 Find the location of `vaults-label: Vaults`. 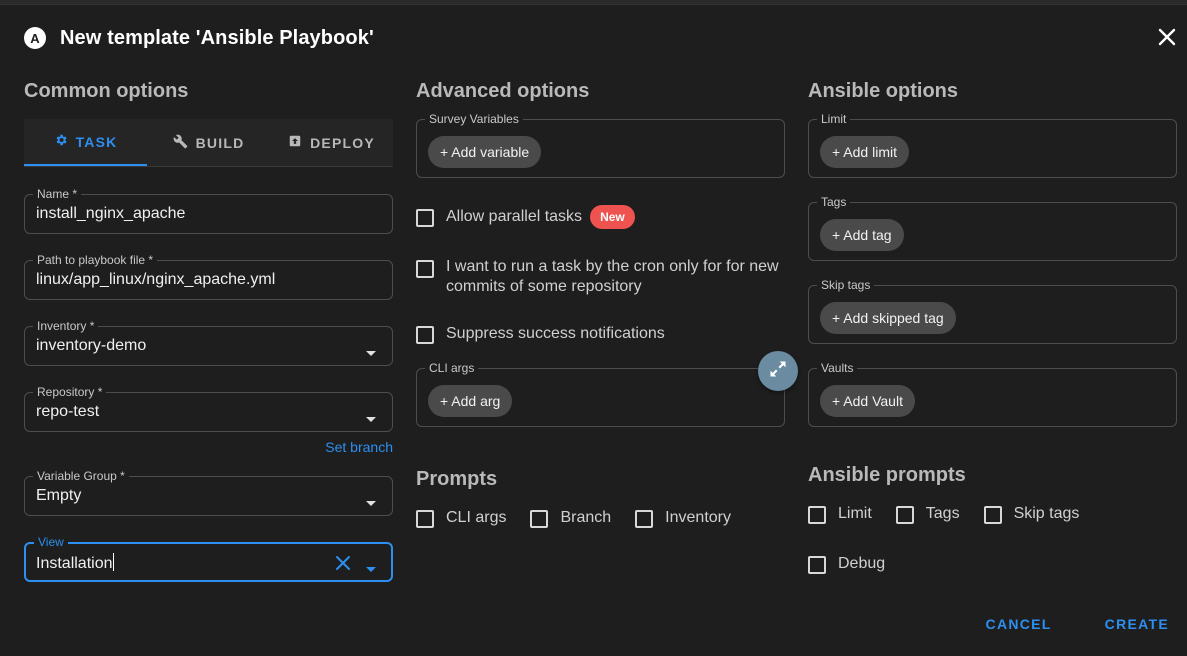

vaults-label: Vaults is located at coordinates (837, 368).